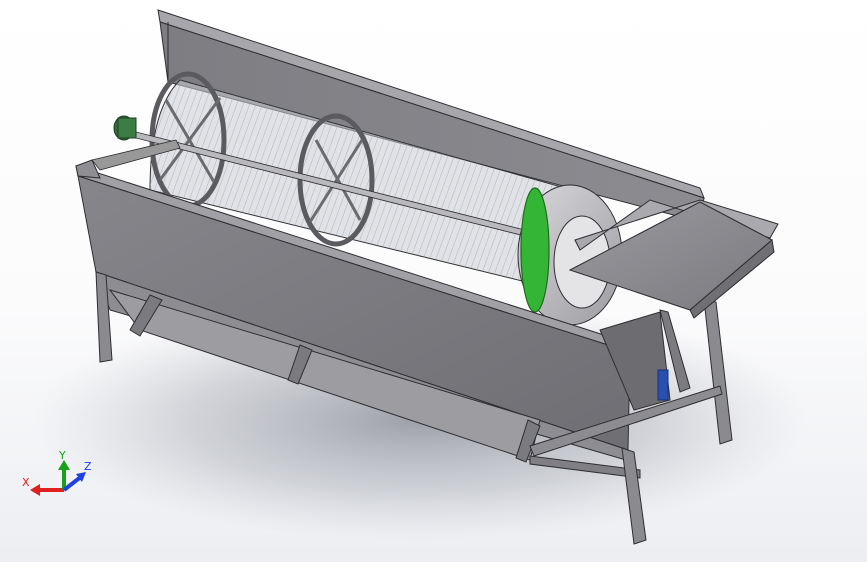 This screenshot has width=867, height=562. What do you see at coordinates (35, 490) in the screenshot?
I see `triad-x-arrow-icon` at bounding box center [35, 490].